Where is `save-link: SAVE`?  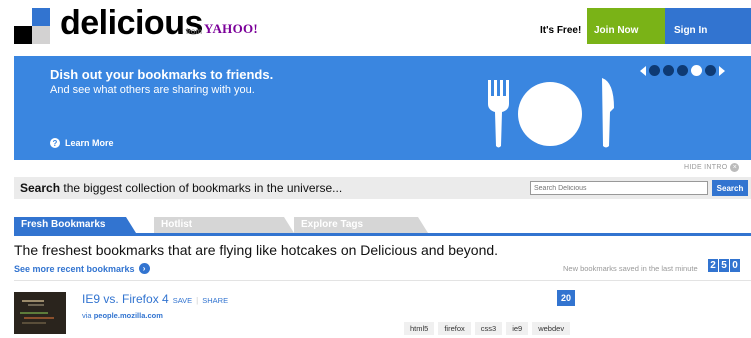
save-link: SAVE is located at coordinates (182, 300).